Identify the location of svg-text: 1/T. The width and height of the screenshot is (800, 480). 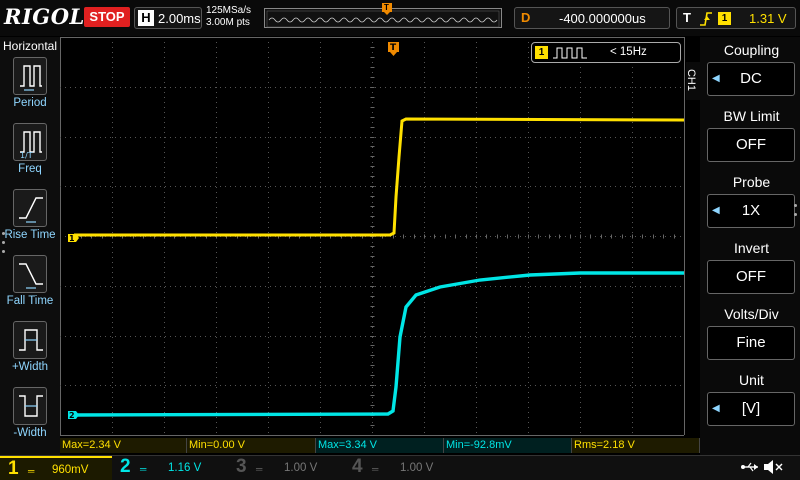
(26, 155).